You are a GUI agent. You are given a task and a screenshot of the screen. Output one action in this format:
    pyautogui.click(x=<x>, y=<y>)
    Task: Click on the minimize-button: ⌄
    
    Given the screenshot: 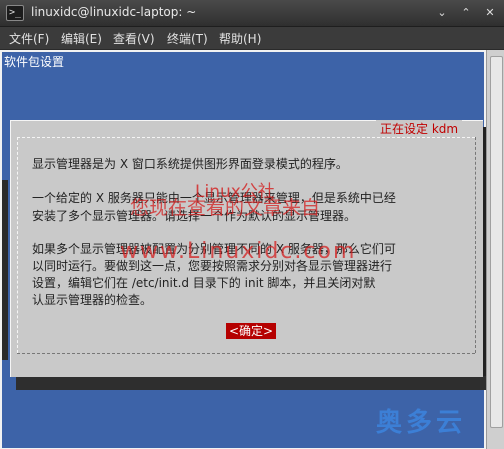 What is the action you would take?
    pyautogui.click(x=442, y=13)
    